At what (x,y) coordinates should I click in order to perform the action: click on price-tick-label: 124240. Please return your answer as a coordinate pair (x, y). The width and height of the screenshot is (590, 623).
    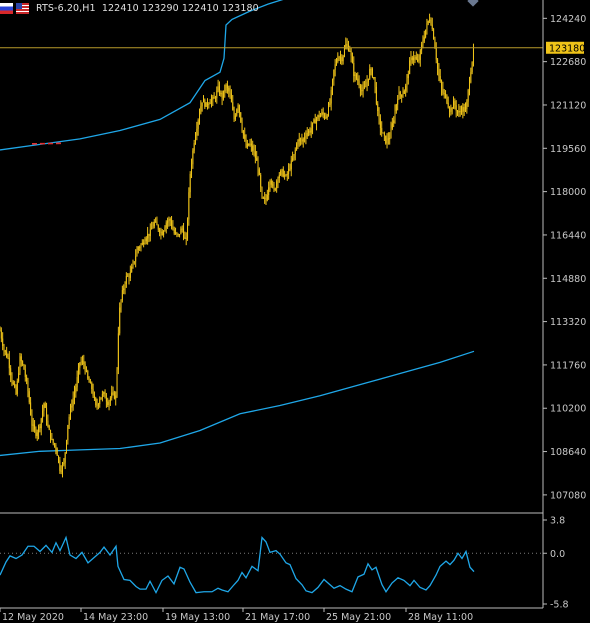
    Looking at the image, I should click on (568, 19).